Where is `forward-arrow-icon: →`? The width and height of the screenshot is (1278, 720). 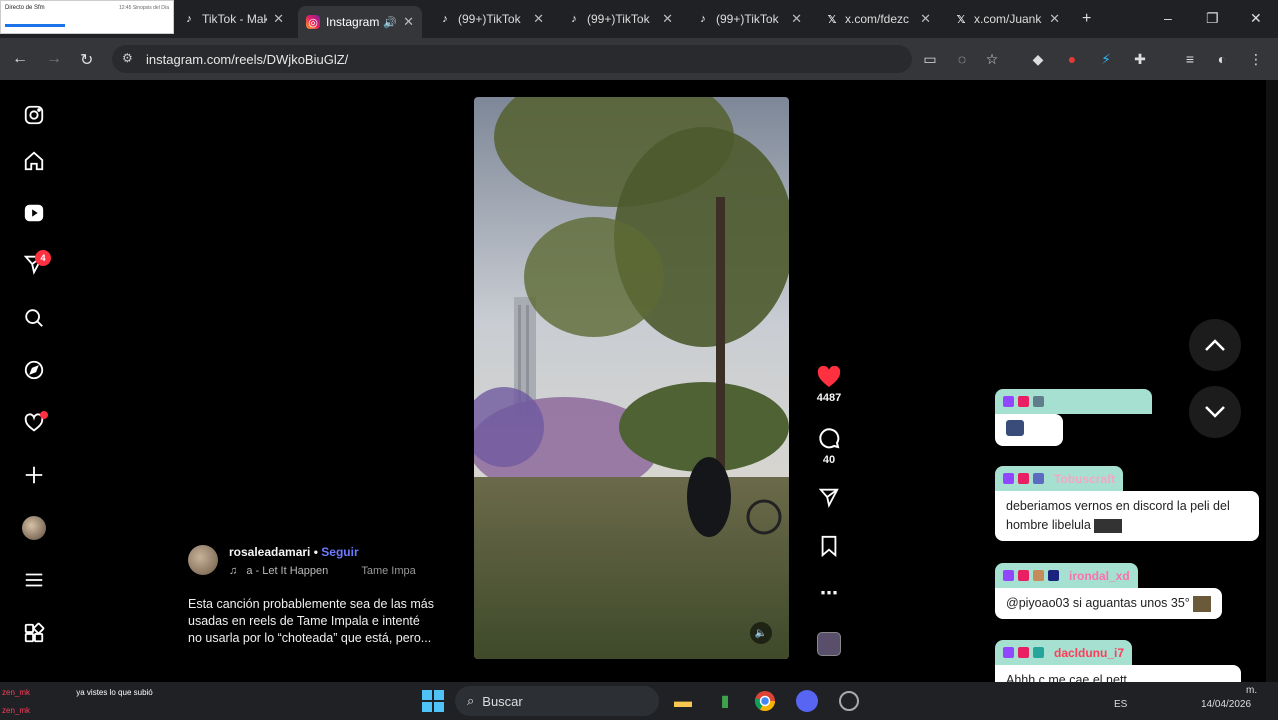 forward-arrow-icon: → is located at coordinates (54, 59).